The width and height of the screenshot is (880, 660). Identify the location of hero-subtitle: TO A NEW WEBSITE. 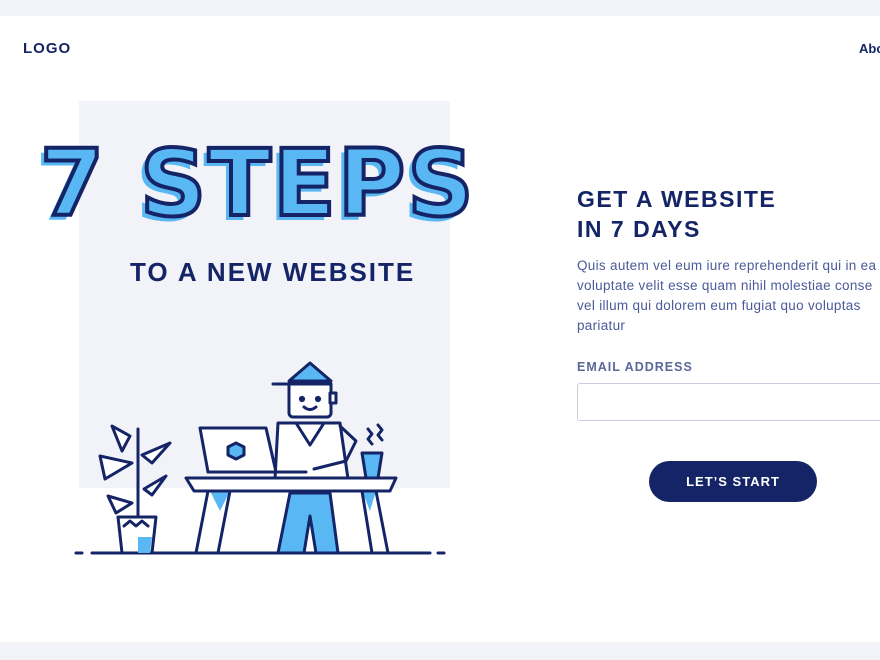
(273, 272).